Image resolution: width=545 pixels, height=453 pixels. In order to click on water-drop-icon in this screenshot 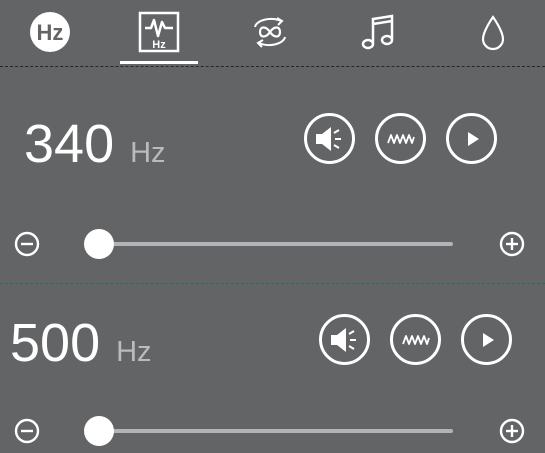, I will do `click(493, 33)`.